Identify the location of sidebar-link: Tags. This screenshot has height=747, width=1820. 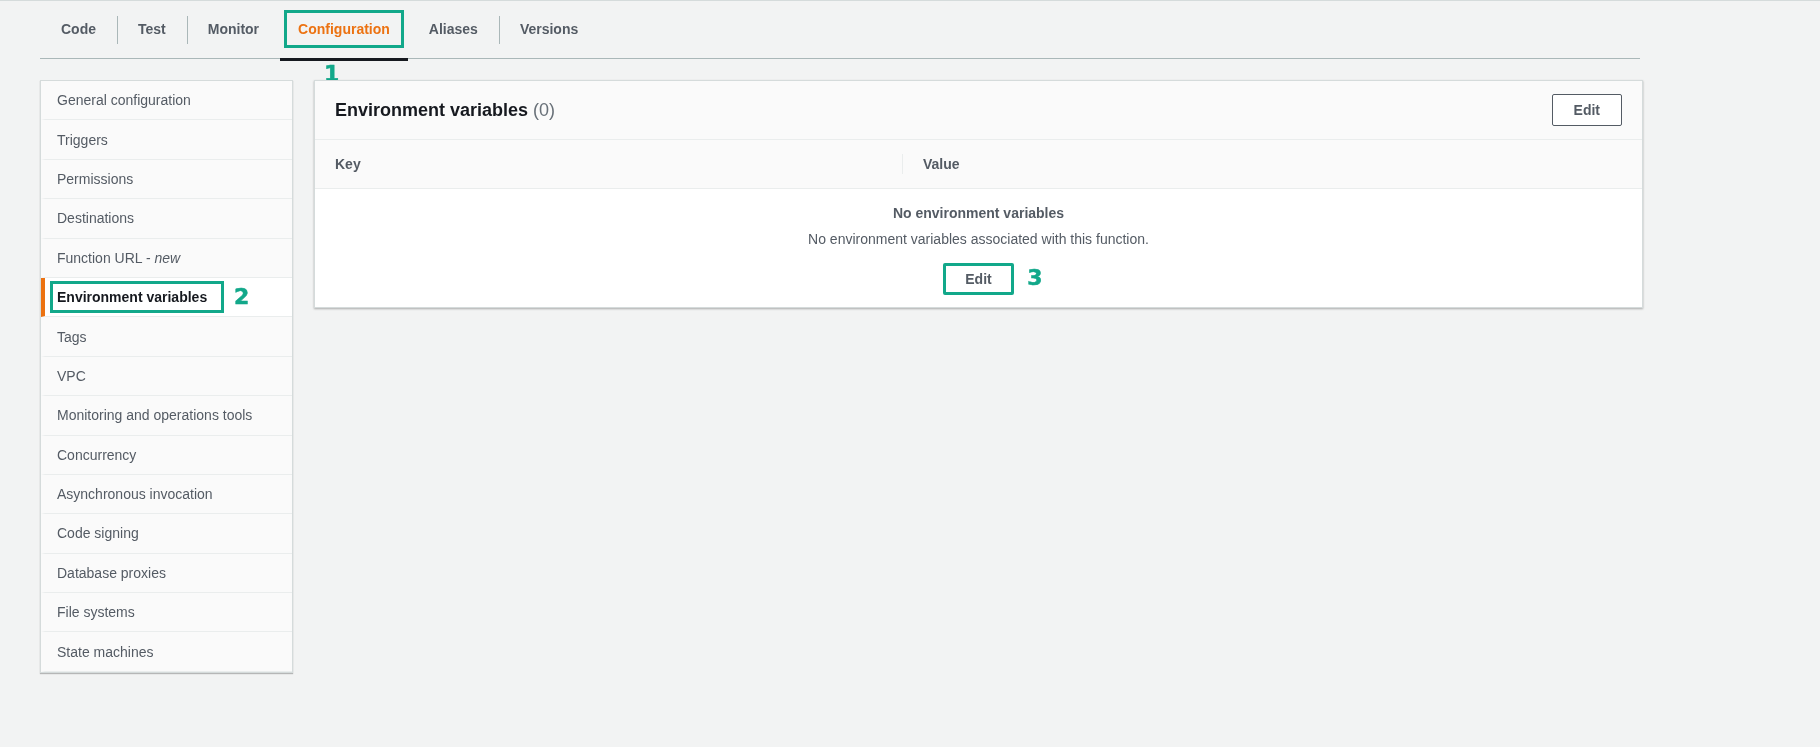
(72, 336).